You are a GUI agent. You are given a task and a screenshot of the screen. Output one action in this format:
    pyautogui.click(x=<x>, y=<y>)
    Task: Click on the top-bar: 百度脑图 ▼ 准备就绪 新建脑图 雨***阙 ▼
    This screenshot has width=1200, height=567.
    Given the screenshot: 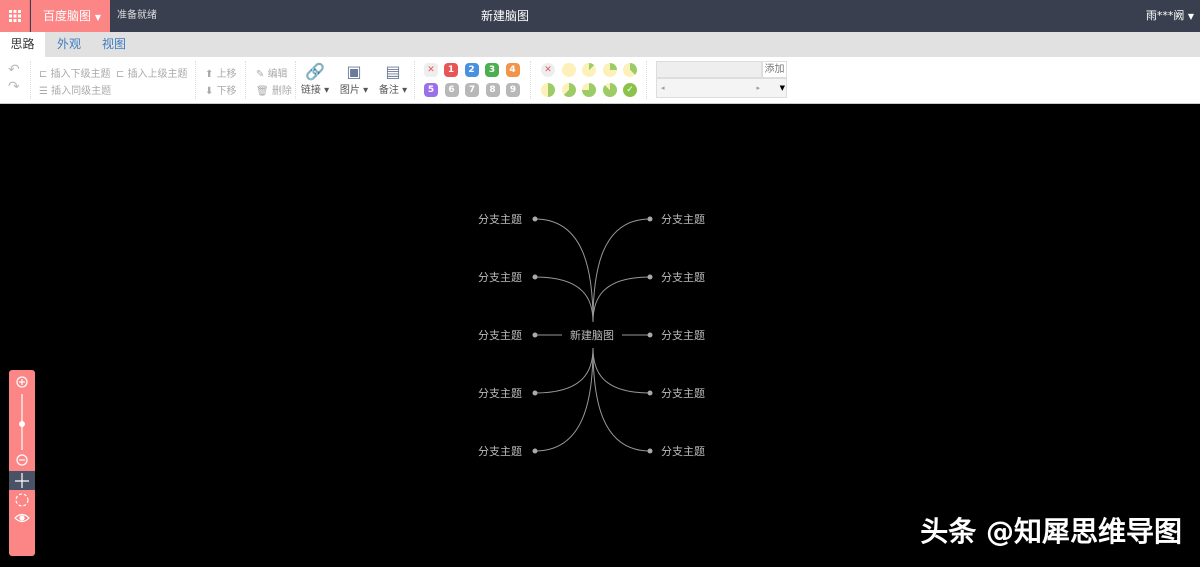 What is the action you would take?
    pyautogui.click(x=600, y=16)
    